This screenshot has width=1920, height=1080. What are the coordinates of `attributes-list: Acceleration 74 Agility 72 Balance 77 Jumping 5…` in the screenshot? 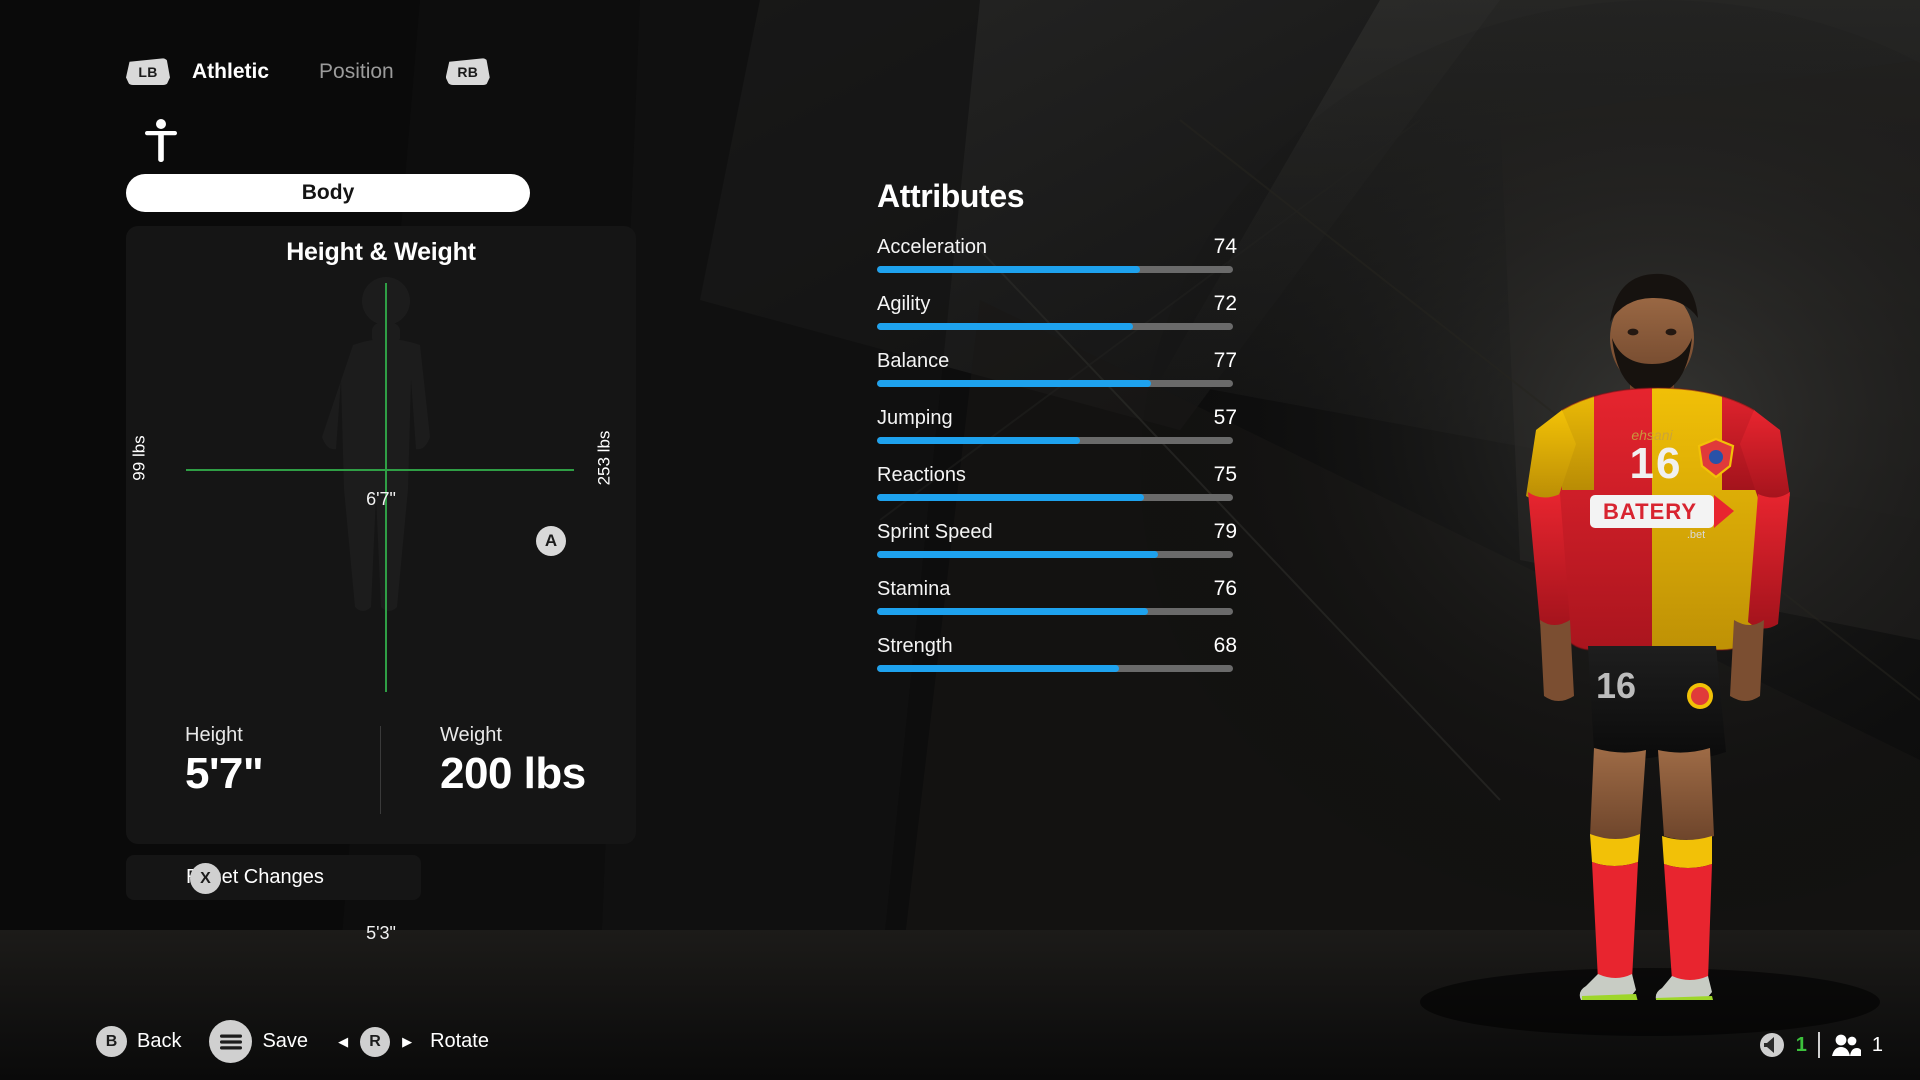 It's located at (1057, 453).